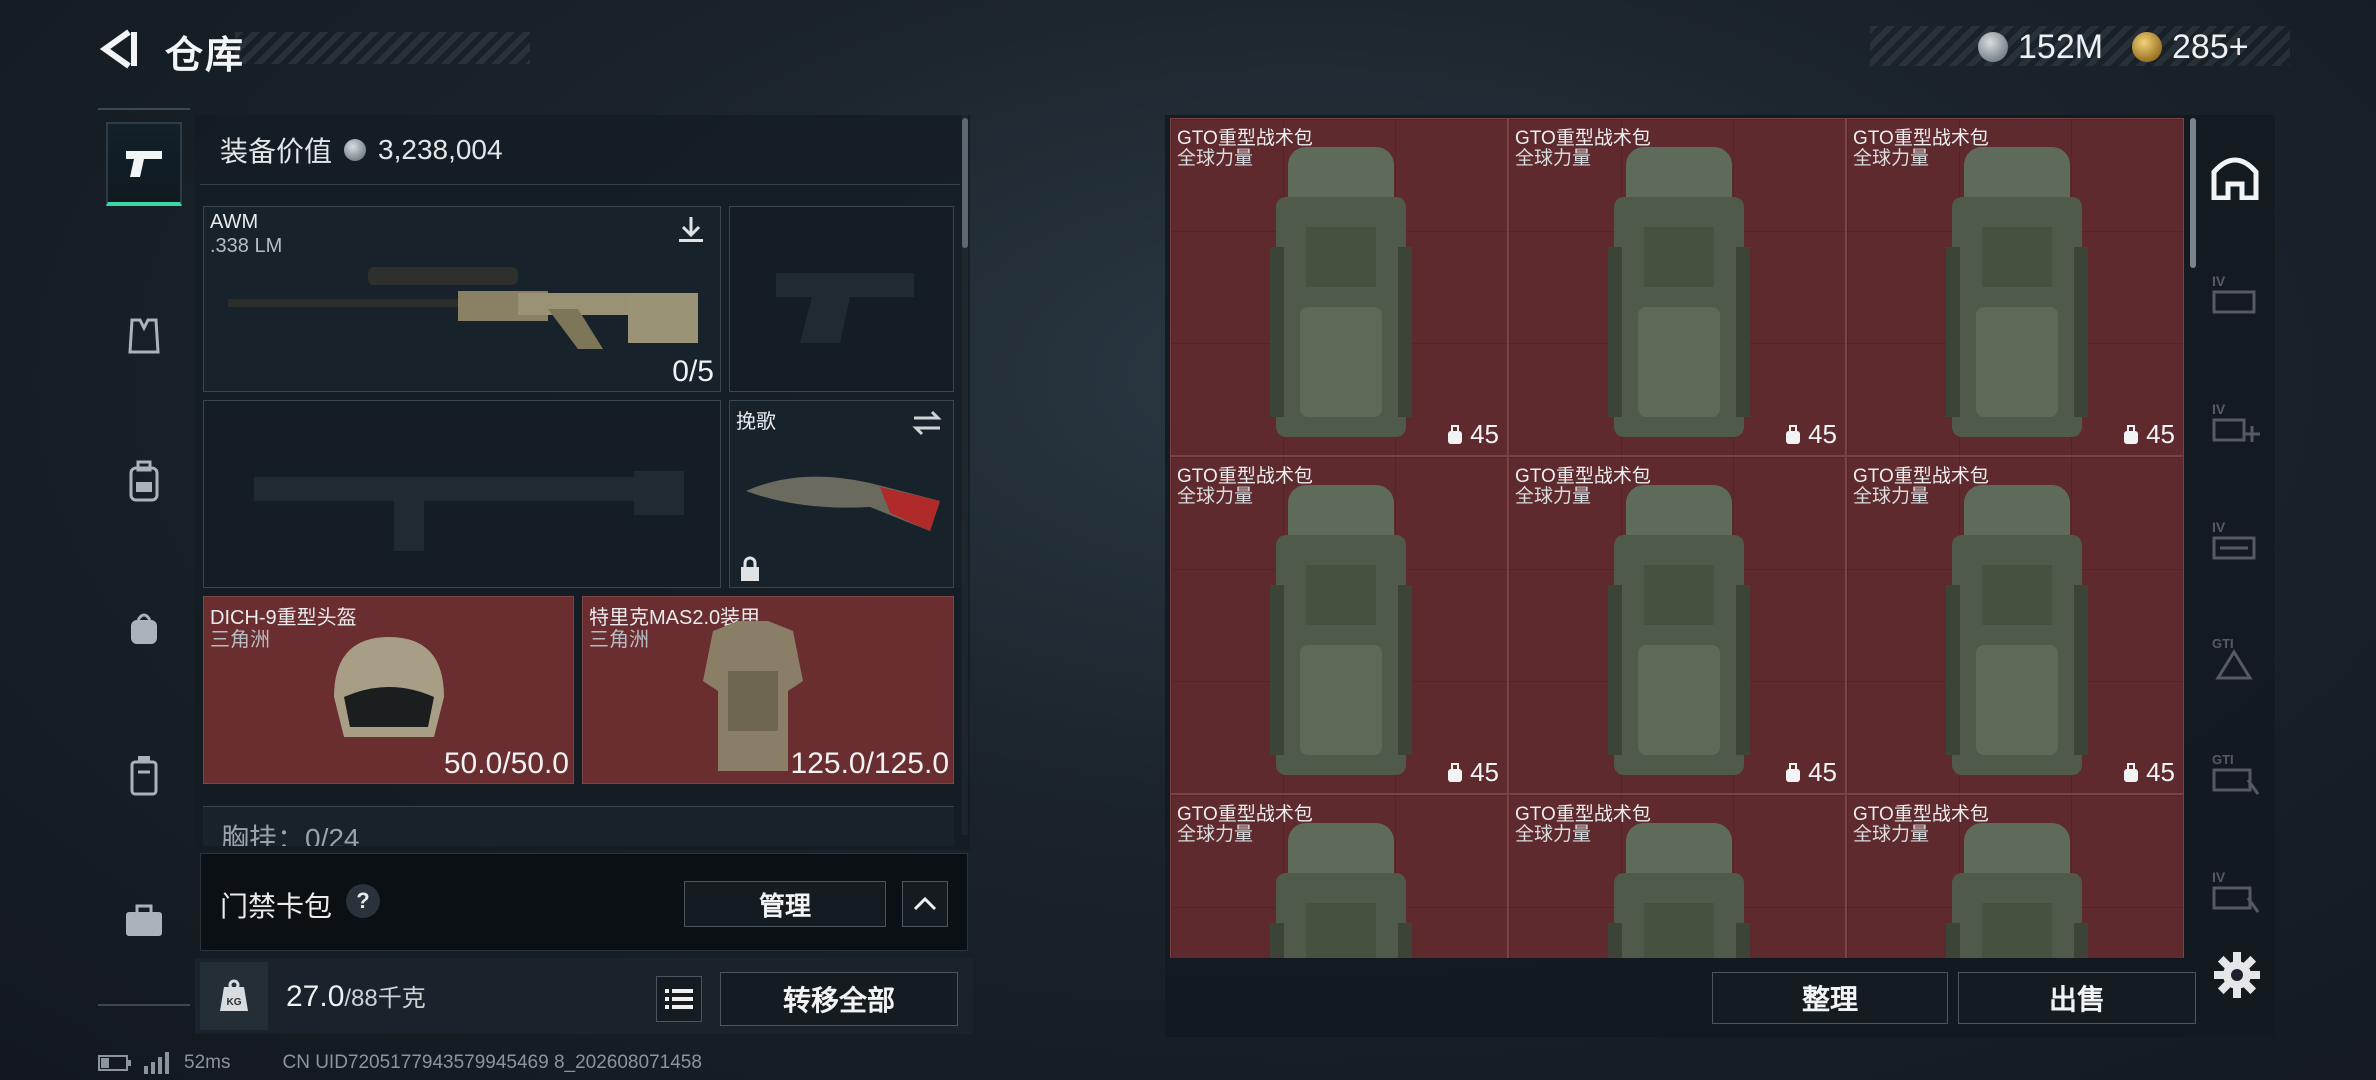 The height and width of the screenshot is (1080, 2376). I want to click on primary-weapon-slot: AWM .338 LM 0/5, so click(462, 299).